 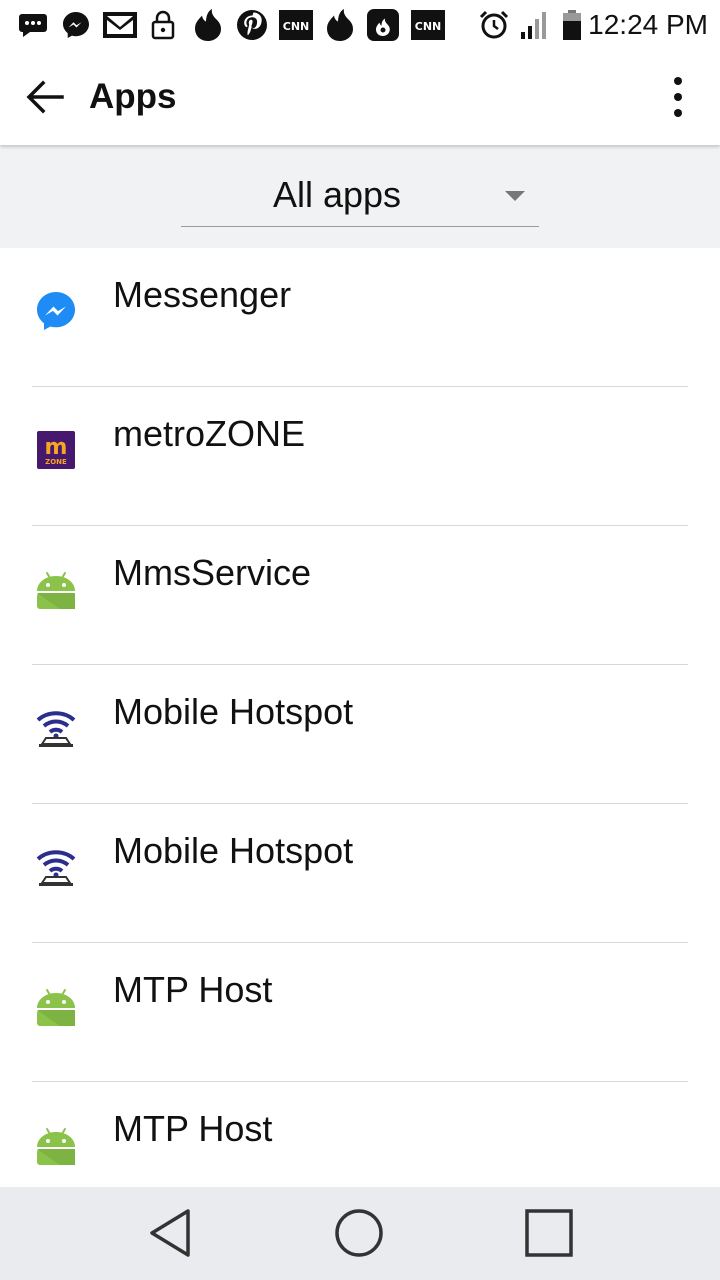 I want to click on filter-area: All apps, so click(x=360, y=196).